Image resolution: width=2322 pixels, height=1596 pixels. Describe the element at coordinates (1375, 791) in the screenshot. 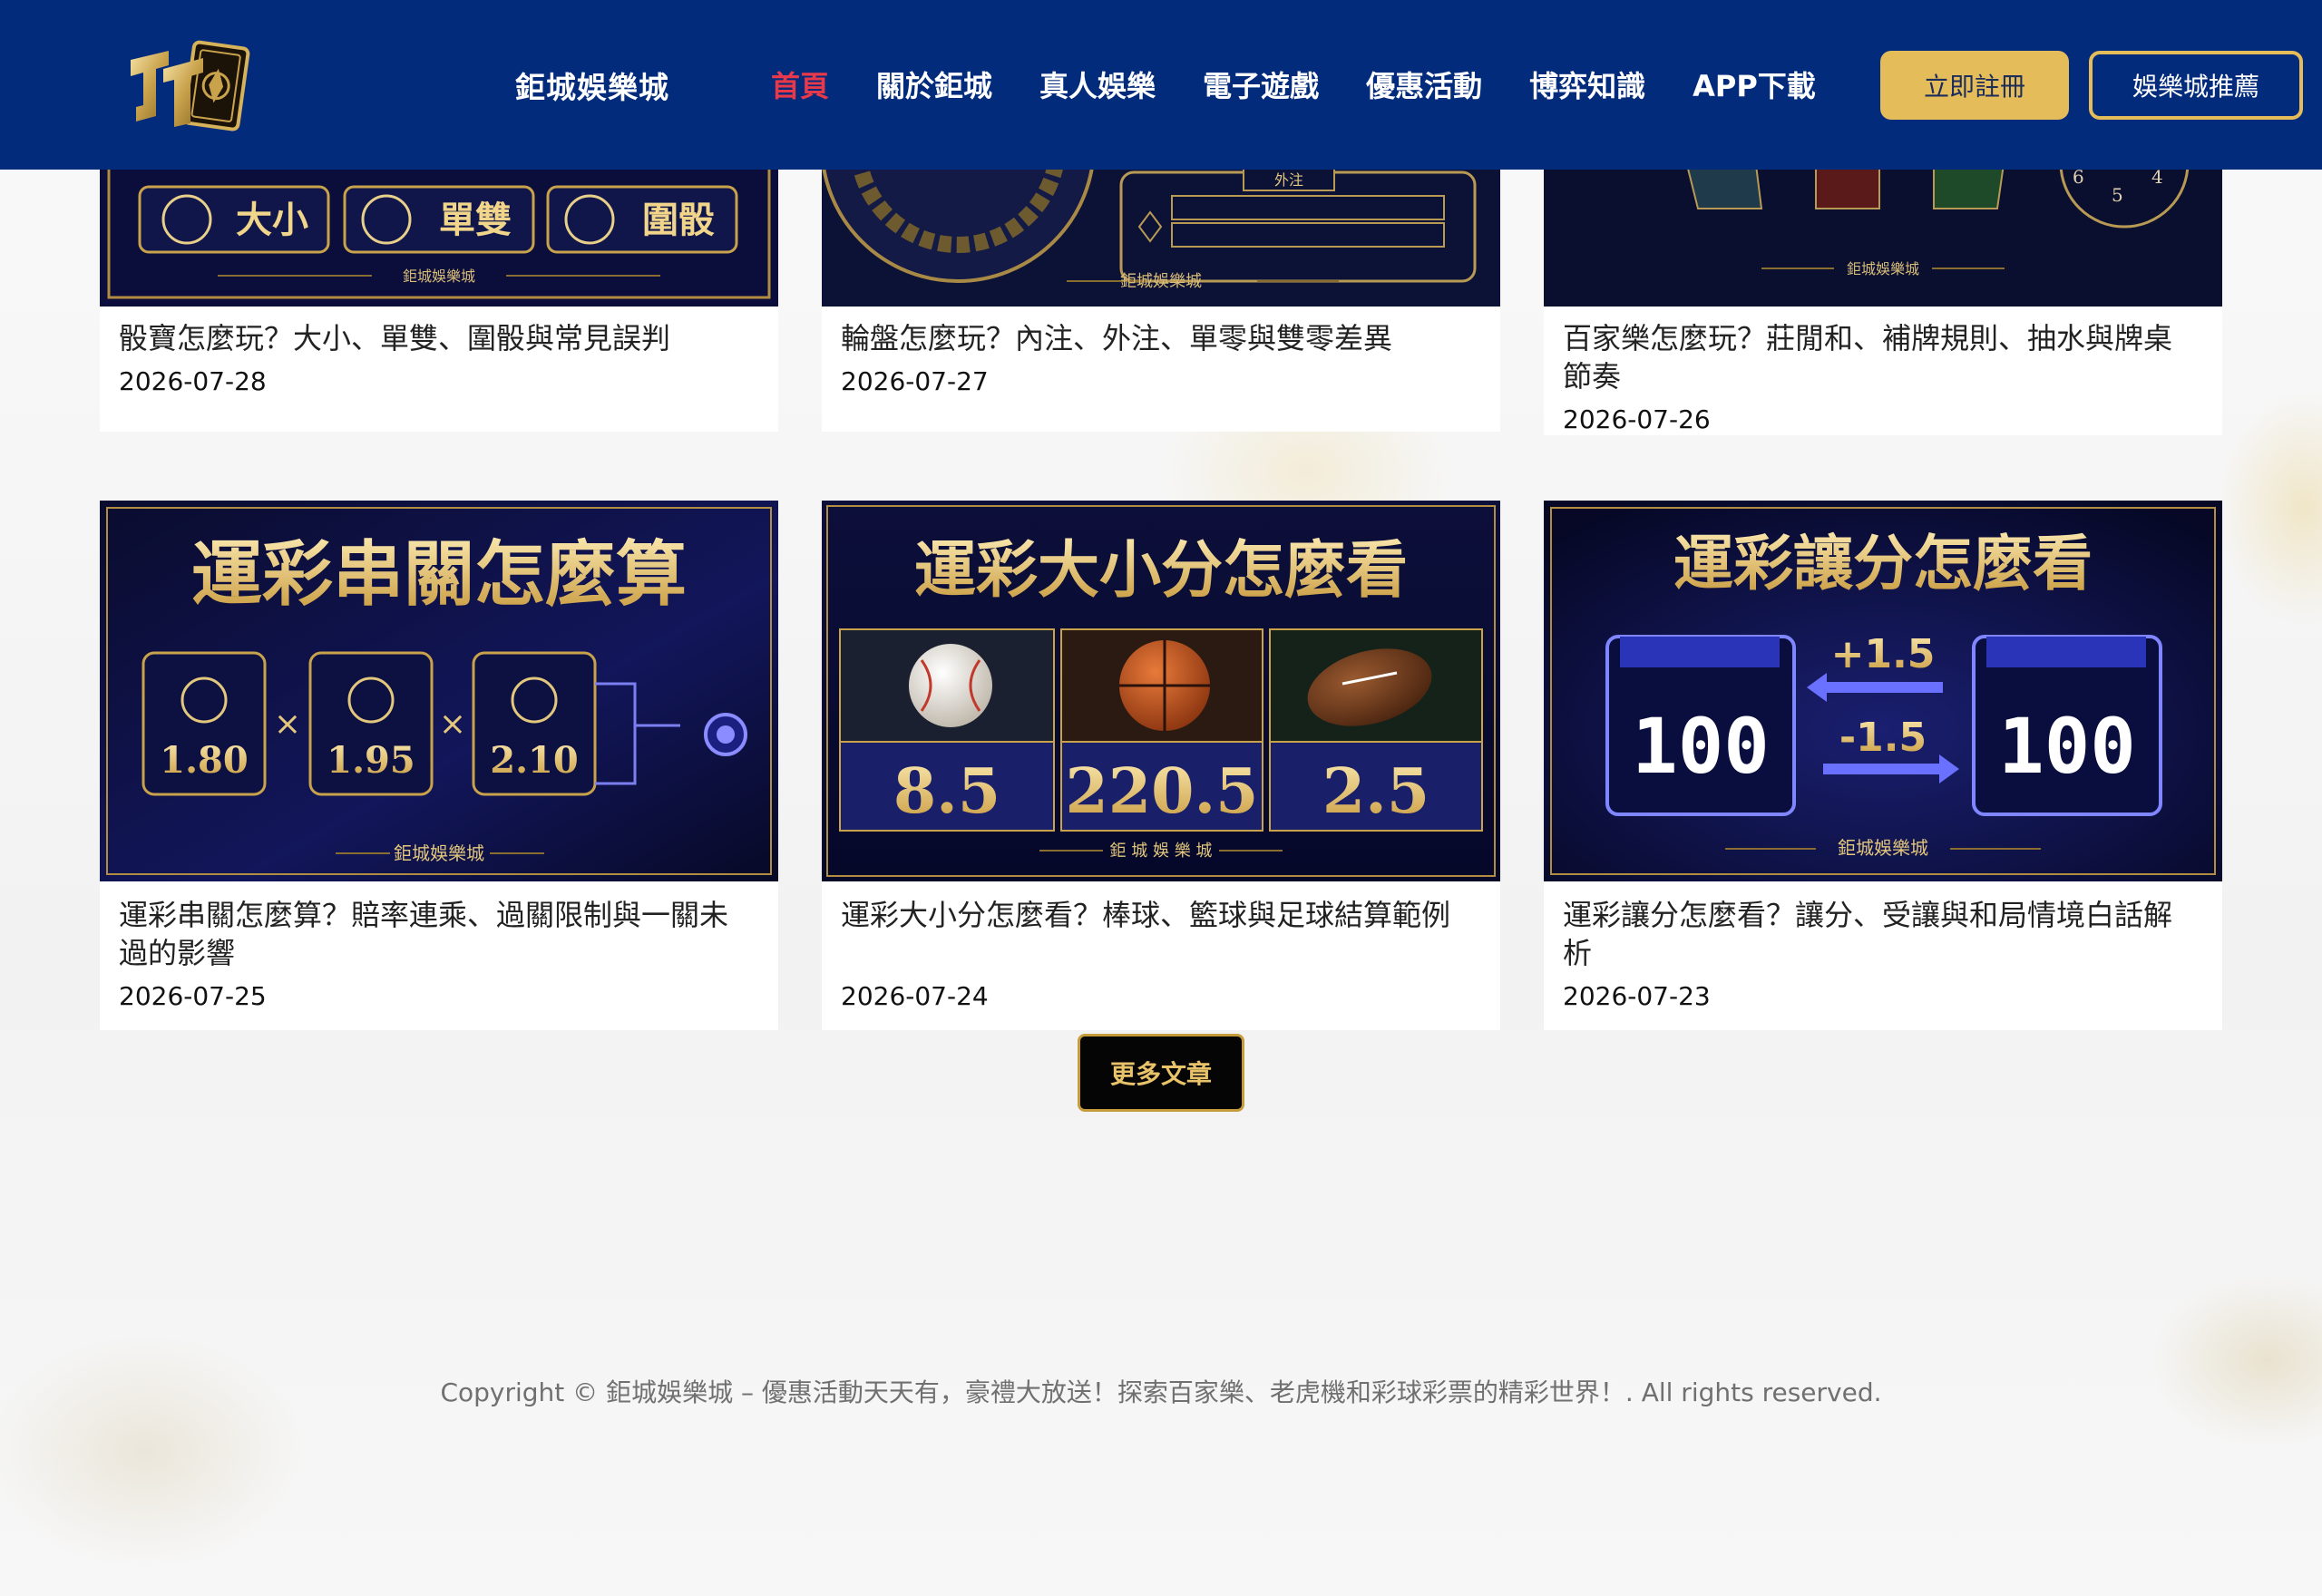

I see `thumb-value: 2.5` at that location.